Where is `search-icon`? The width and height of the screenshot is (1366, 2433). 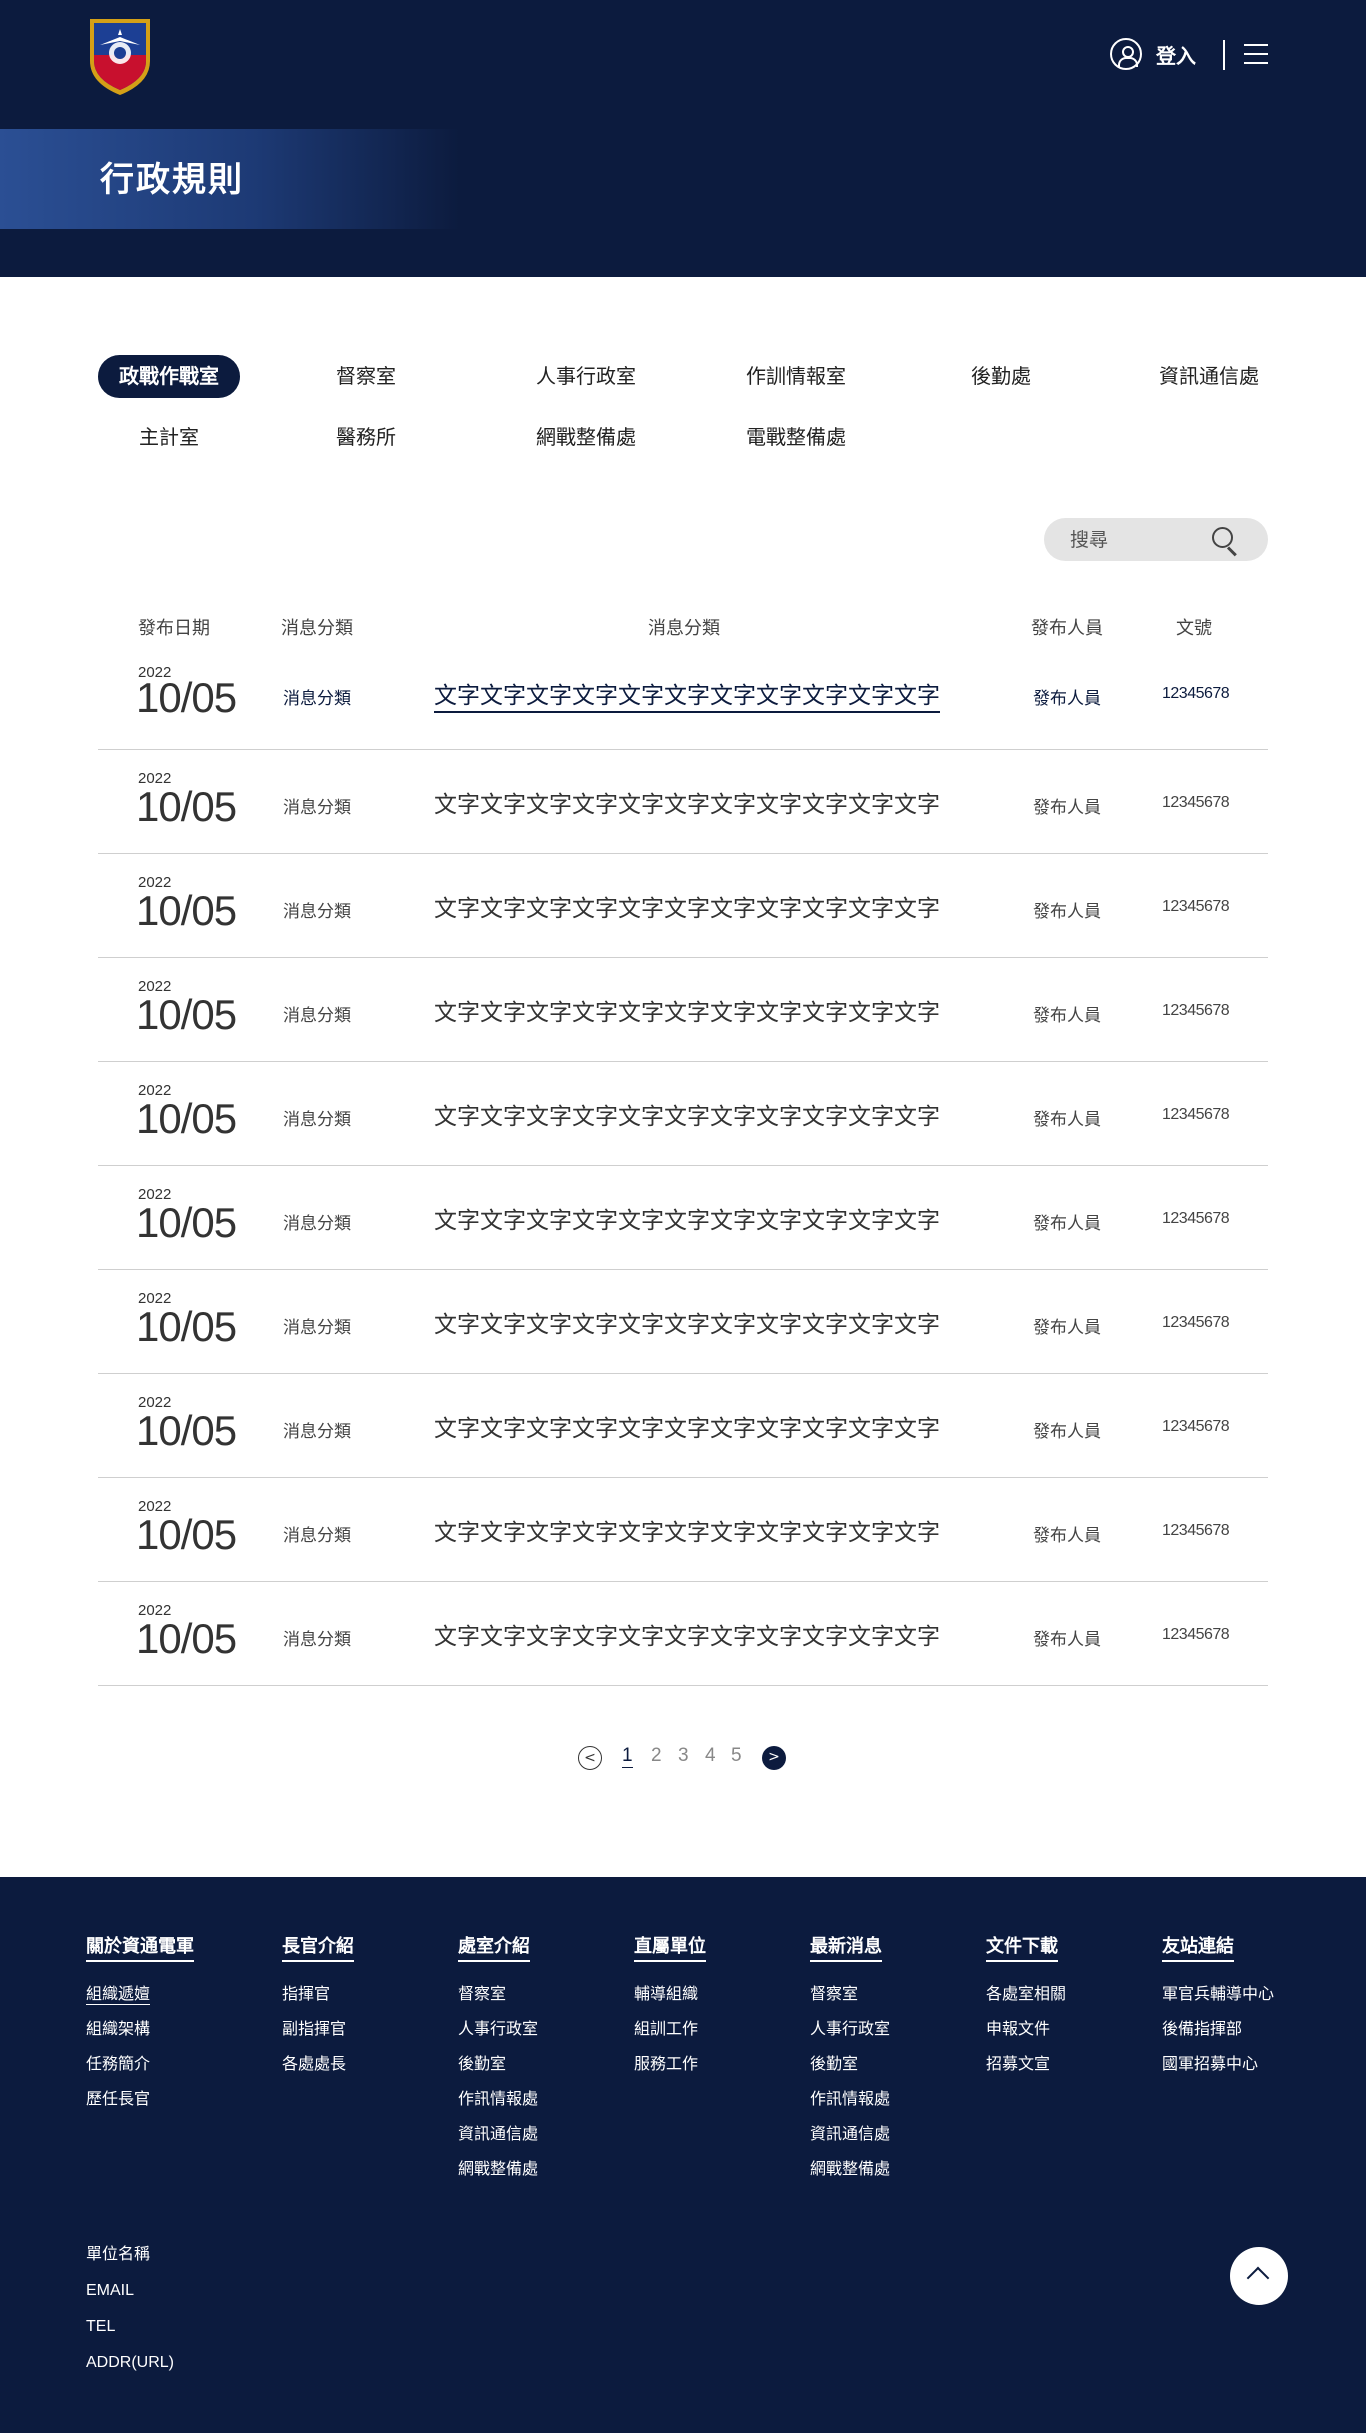
search-icon is located at coordinates (1225, 540).